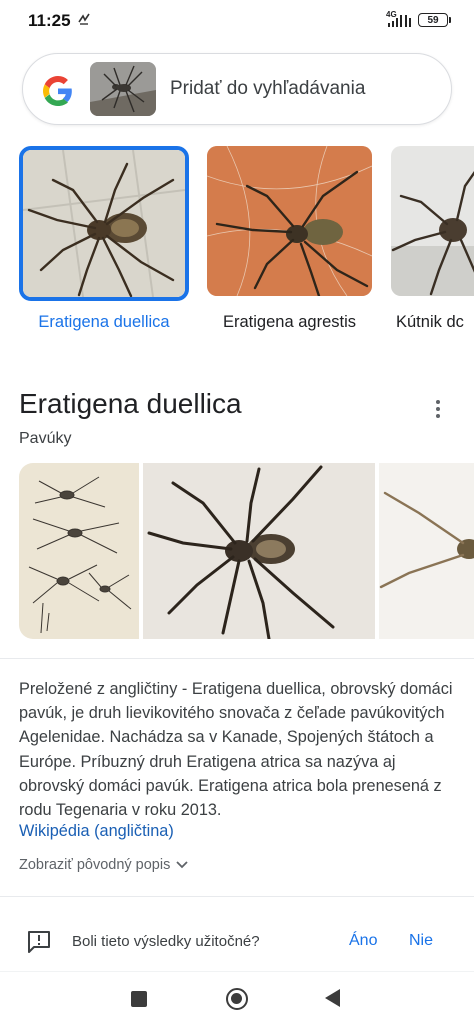 The height and width of the screenshot is (1027, 474). I want to click on battery-icon: 59, so click(434, 20).